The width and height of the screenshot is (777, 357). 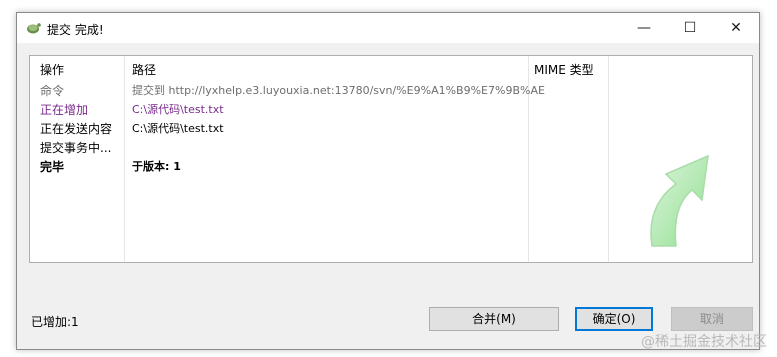 What do you see at coordinates (704, 342) in the screenshot?
I see `watermark: @稀土掘金技术社区` at bounding box center [704, 342].